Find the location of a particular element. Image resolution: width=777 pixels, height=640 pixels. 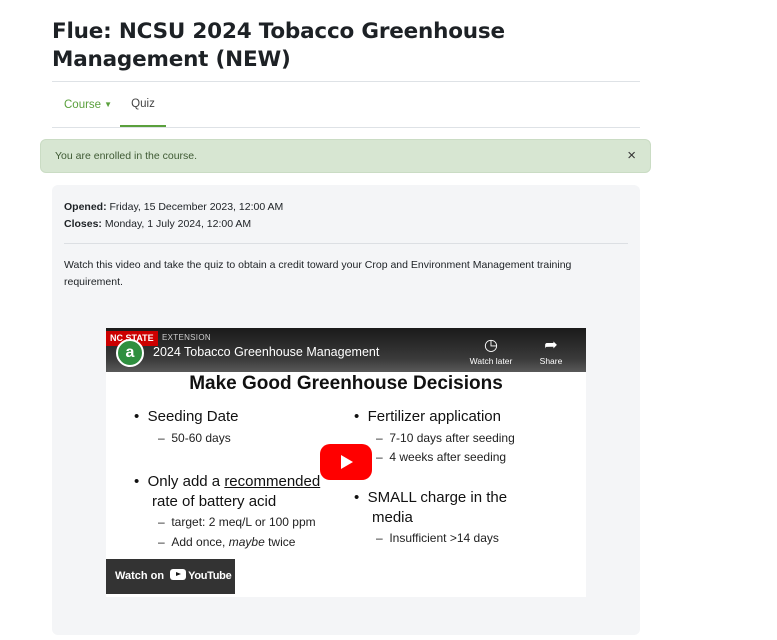

closes-row: Closes: Monday, 1 July 2024, 12:00 AM is located at coordinates (173, 224).